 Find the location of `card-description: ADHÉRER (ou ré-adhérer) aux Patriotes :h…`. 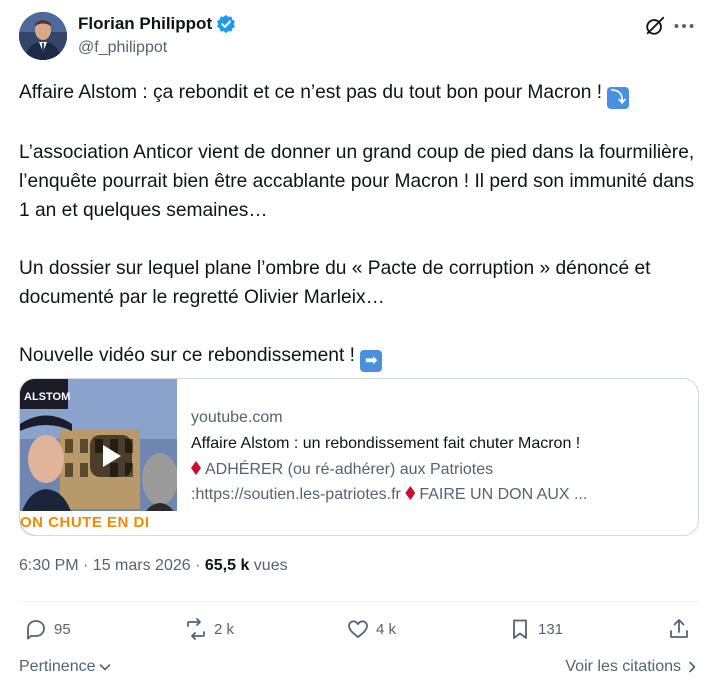

card-description: ADHÉRER (ou ré-adhérer) aux Patriotes :h… is located at coordinates (438, 482).